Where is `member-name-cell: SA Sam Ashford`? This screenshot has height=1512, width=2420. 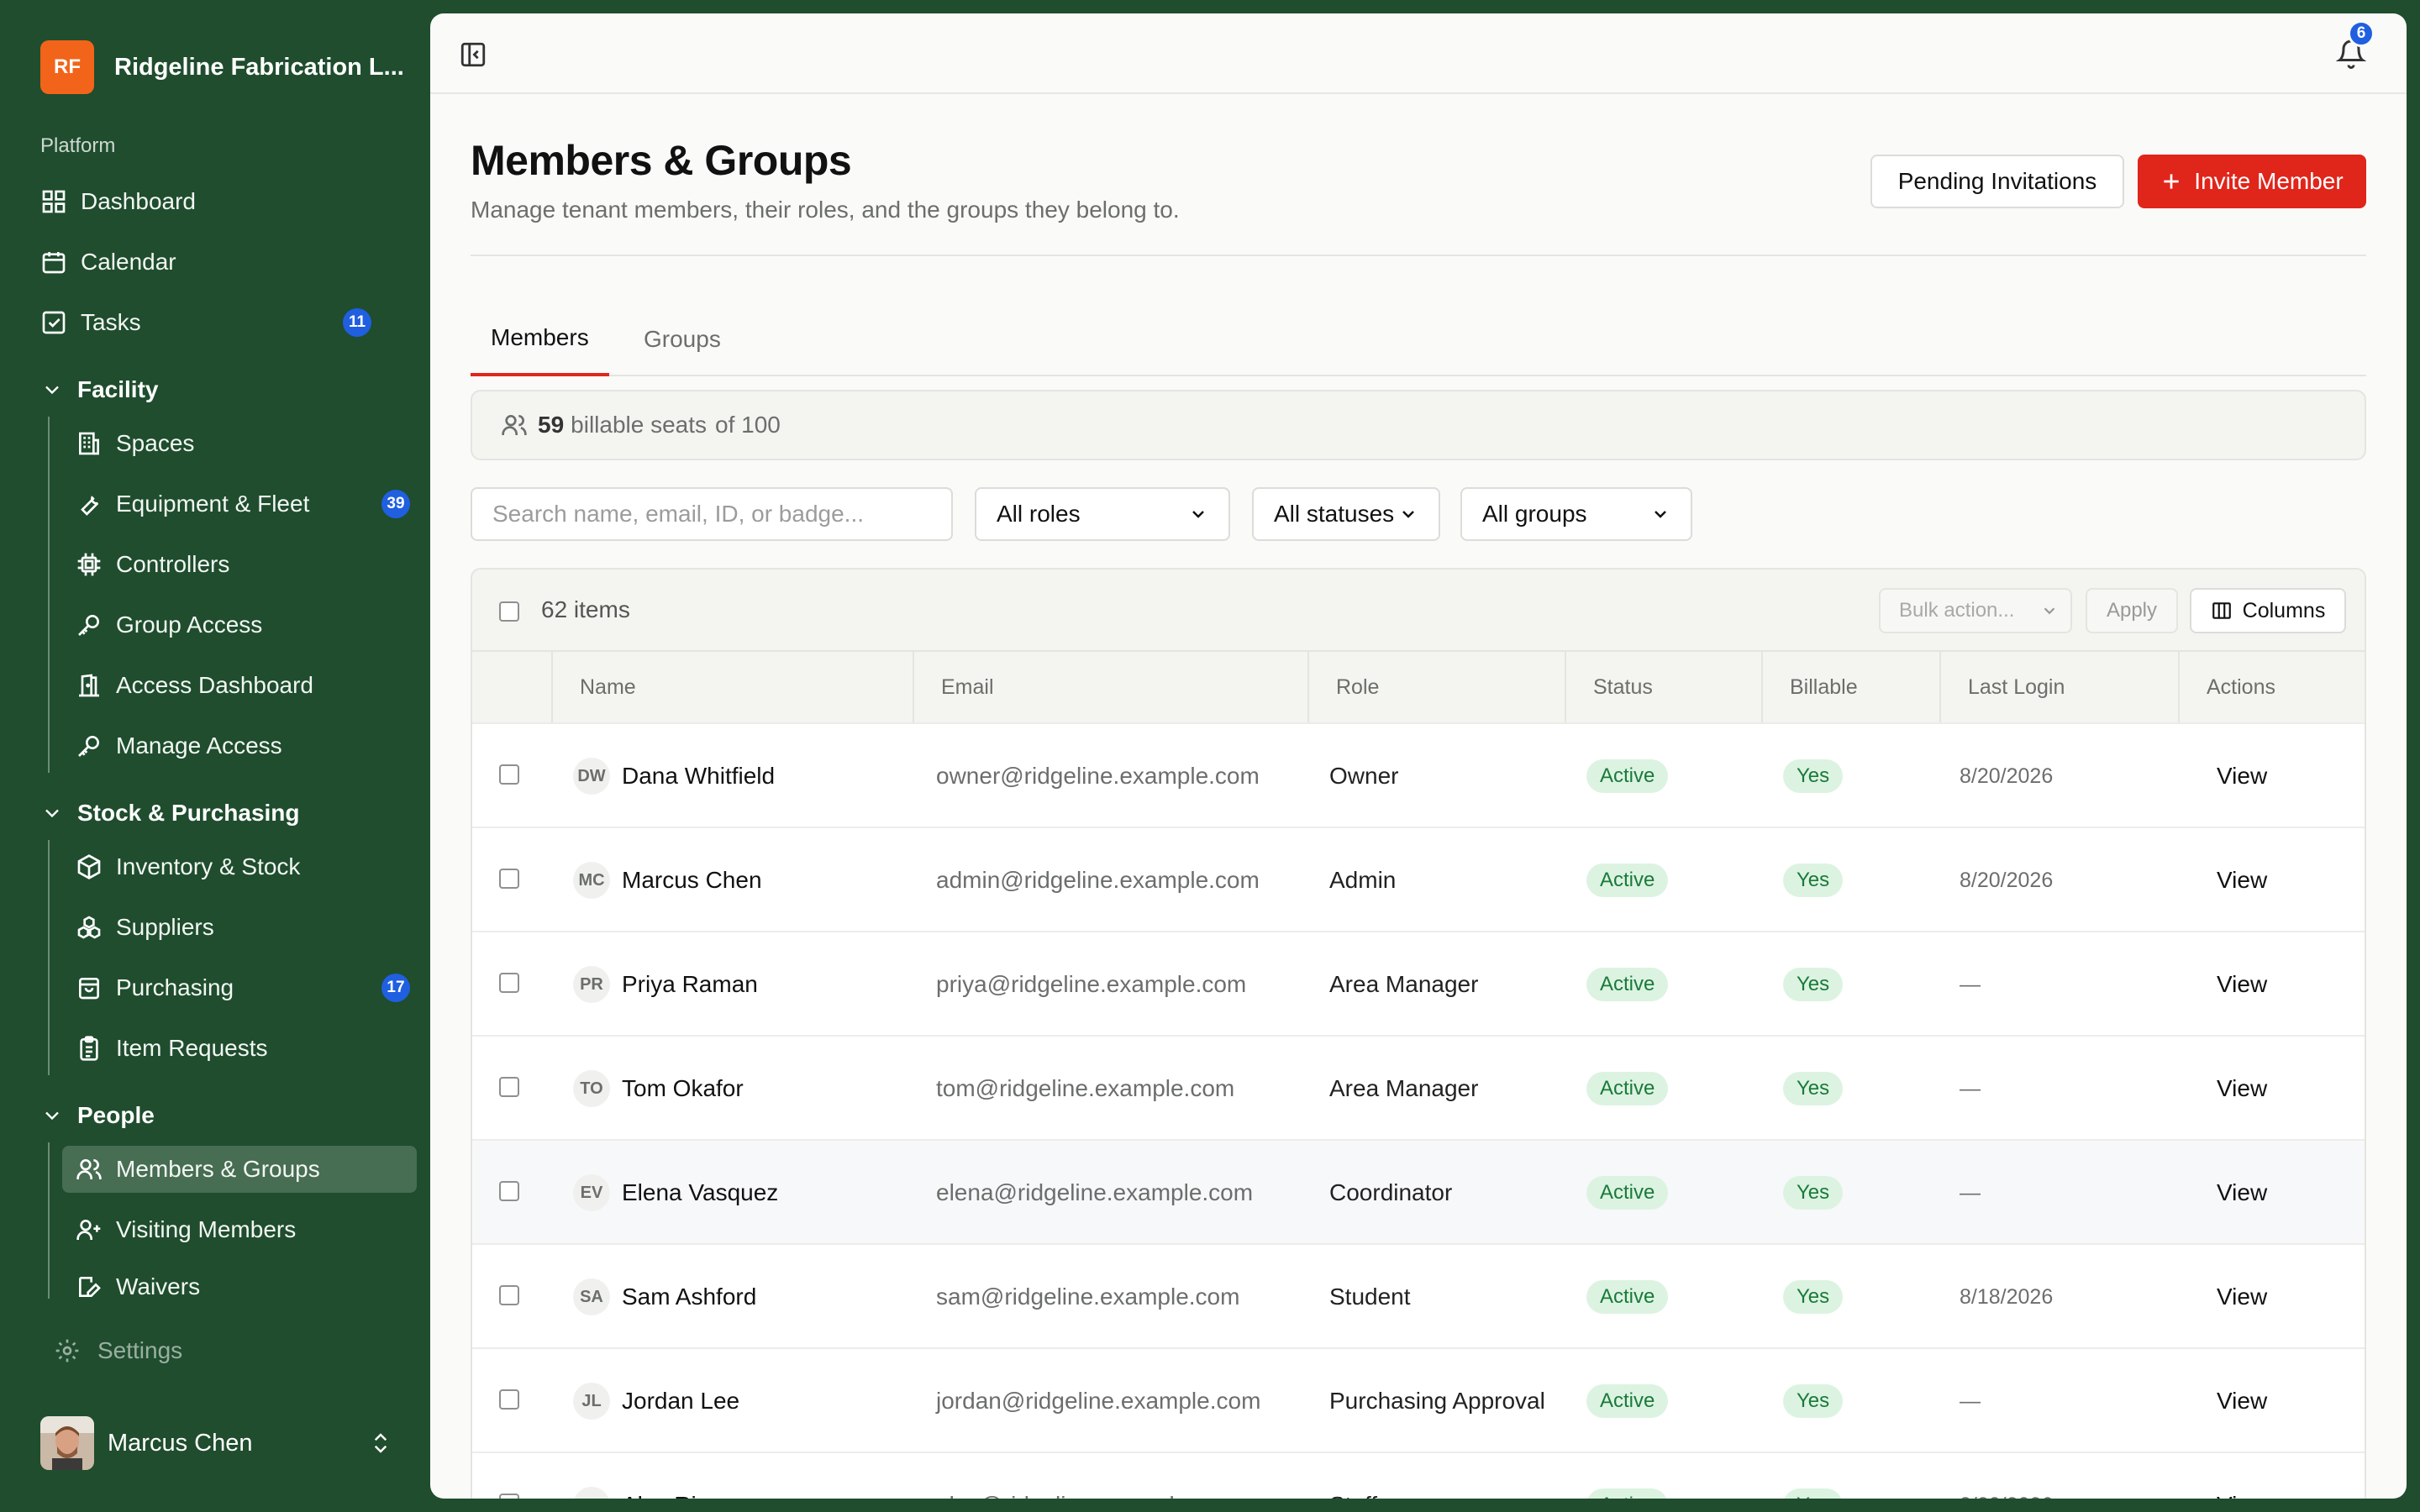 member-name-cell: SA Sam Ashford is located at coordinates (664, 1297).